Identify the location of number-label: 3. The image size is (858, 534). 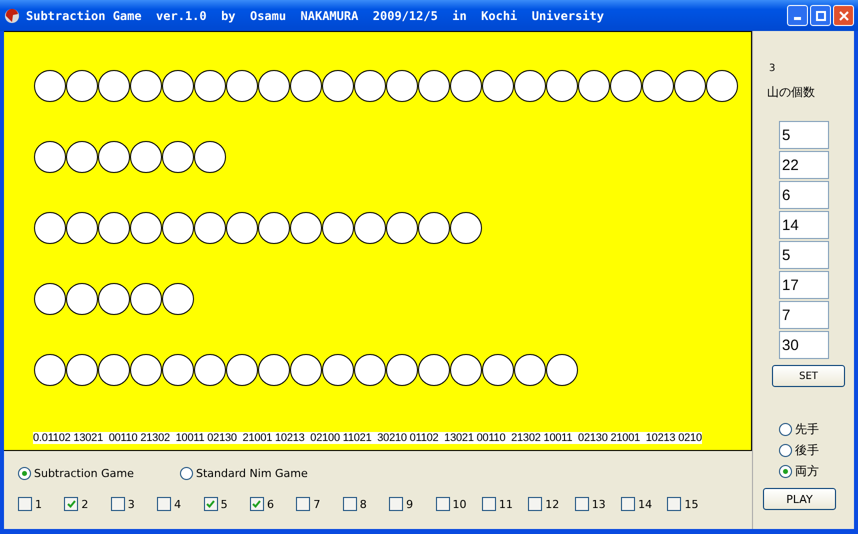
(772, 68).